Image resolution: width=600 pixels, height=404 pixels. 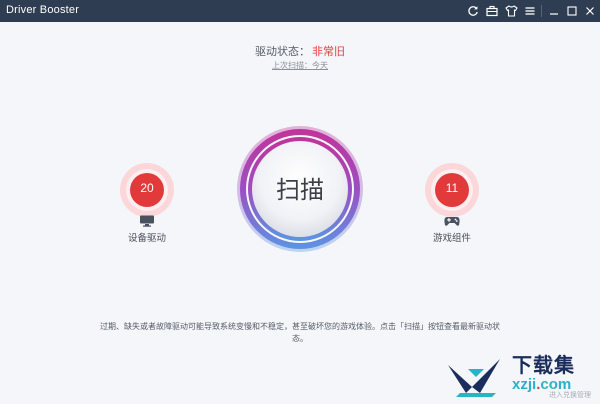 I want to click on game-components-badge: 11, so click(x=452, y=190).